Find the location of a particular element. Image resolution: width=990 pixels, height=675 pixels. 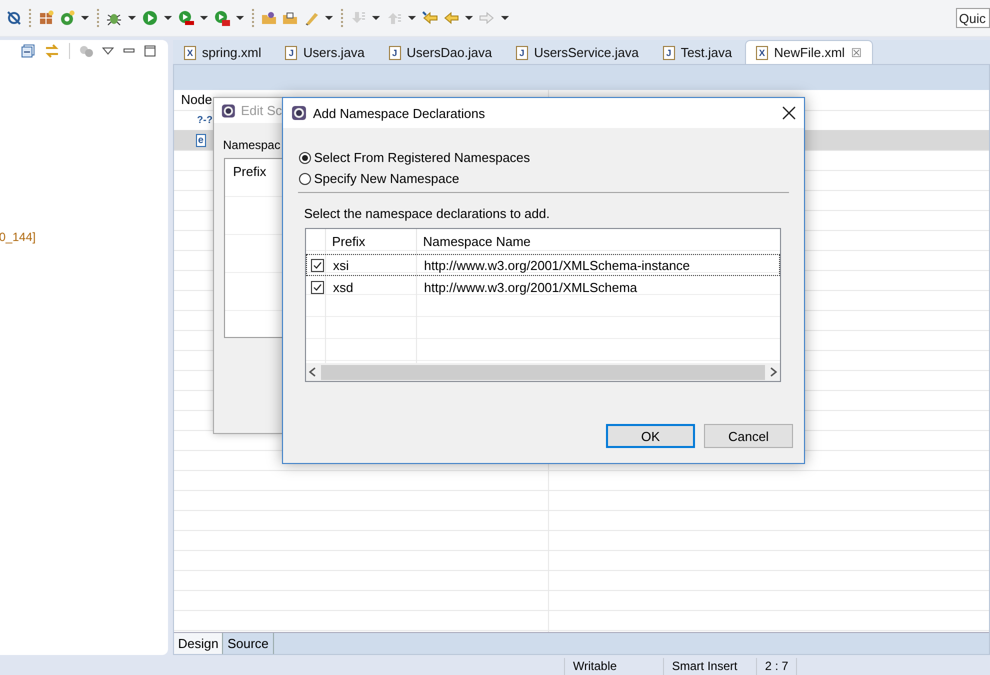

editor-tab: X spring.xml is located at coordinates (222, 52).